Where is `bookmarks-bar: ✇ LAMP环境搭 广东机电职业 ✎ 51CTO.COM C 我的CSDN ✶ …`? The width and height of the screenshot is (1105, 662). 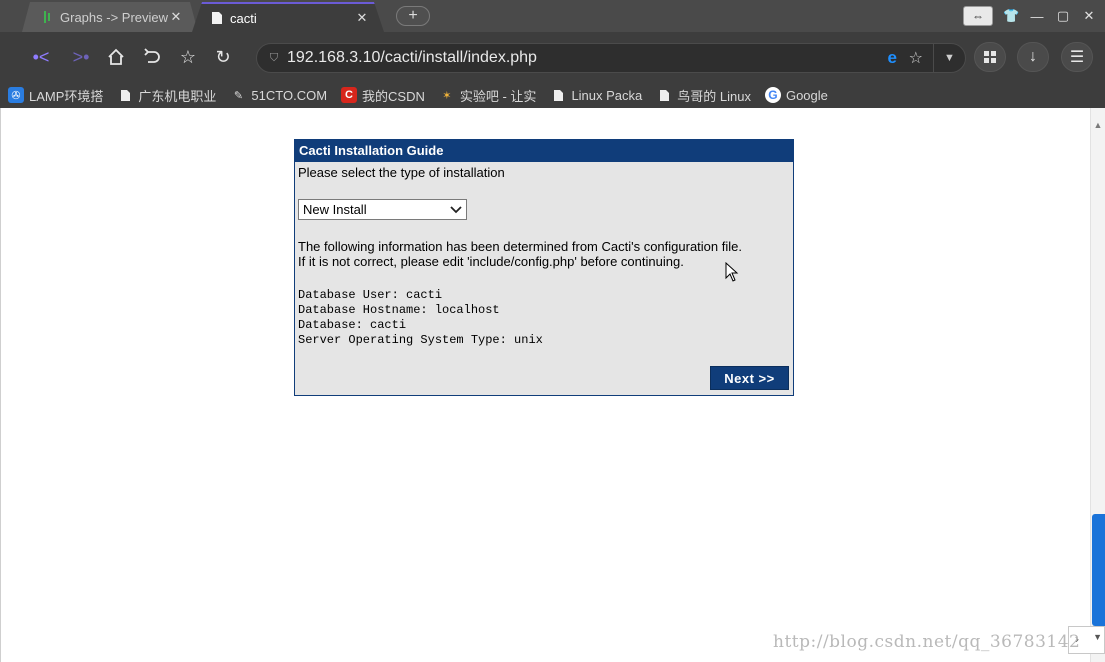 bookmarks-bar: ✇ LAMP环境搭 广东机电职业 ✎ 51CTO.COM C 我的CSDN ✶ … is located at coordinates (552, 95).